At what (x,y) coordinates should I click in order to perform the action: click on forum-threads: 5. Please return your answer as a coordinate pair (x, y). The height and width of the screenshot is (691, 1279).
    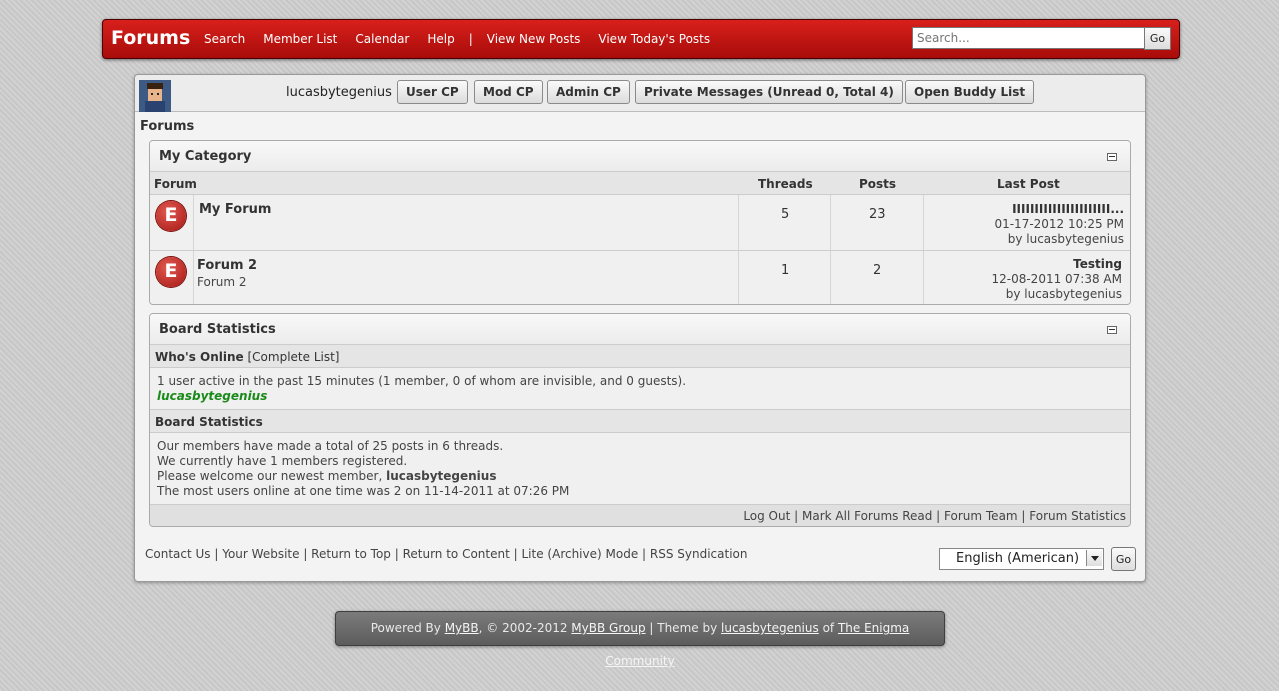
    Looking at the image, I should click on (785, 214).